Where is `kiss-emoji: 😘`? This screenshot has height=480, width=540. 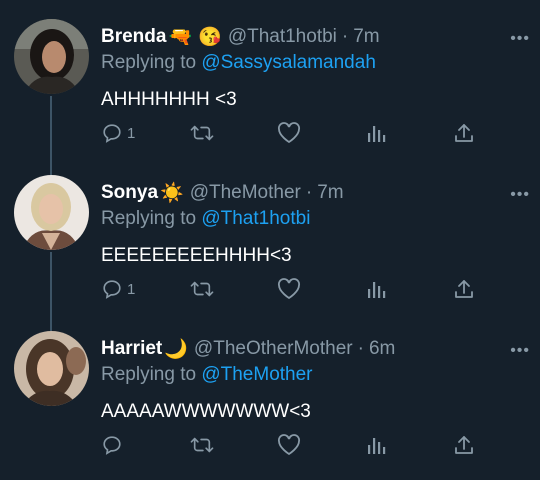 kiss-emoji: 😘 is located at coordinates (210, 37).